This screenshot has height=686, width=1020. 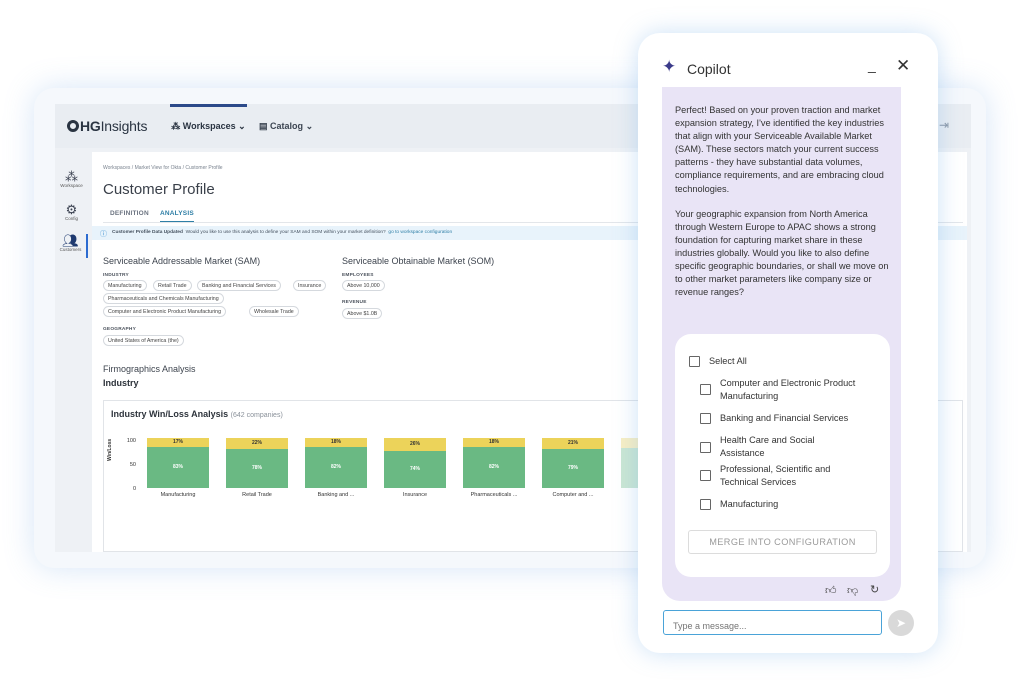 What do you see at coordinates (420, 232) in the screenshot?
I see `workspace-config-link: go to workspace configuration` at bounding box center [420, 232].